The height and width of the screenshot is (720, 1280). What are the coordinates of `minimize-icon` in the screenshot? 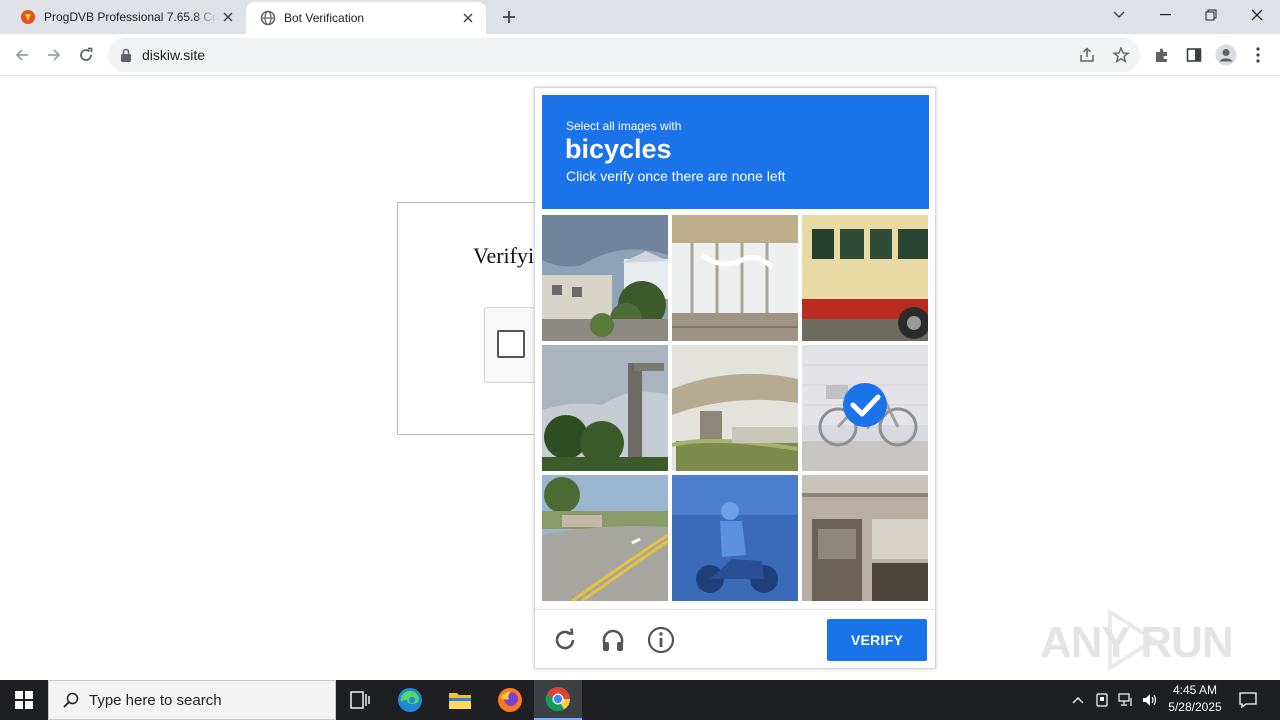 It's located at (1165, 15).